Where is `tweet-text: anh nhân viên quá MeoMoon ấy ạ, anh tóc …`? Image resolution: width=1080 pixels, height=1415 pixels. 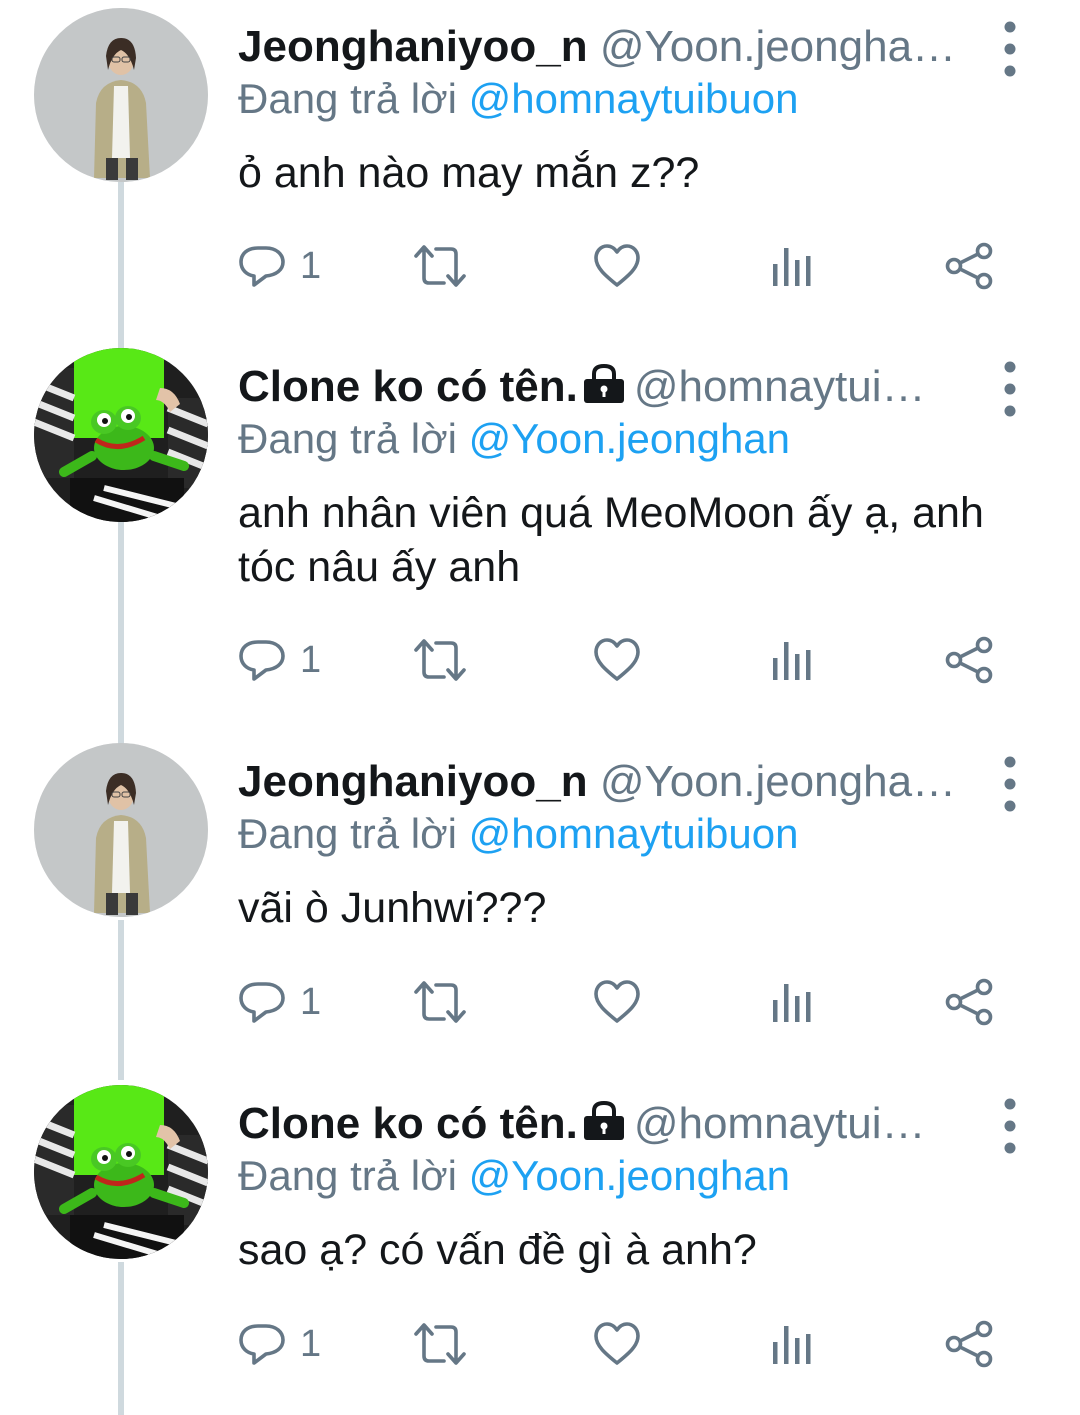 tweet-text: anh nhân viên quá MeoMoon ấy ạ, anh tóc … is located at coordinates (611, 540).